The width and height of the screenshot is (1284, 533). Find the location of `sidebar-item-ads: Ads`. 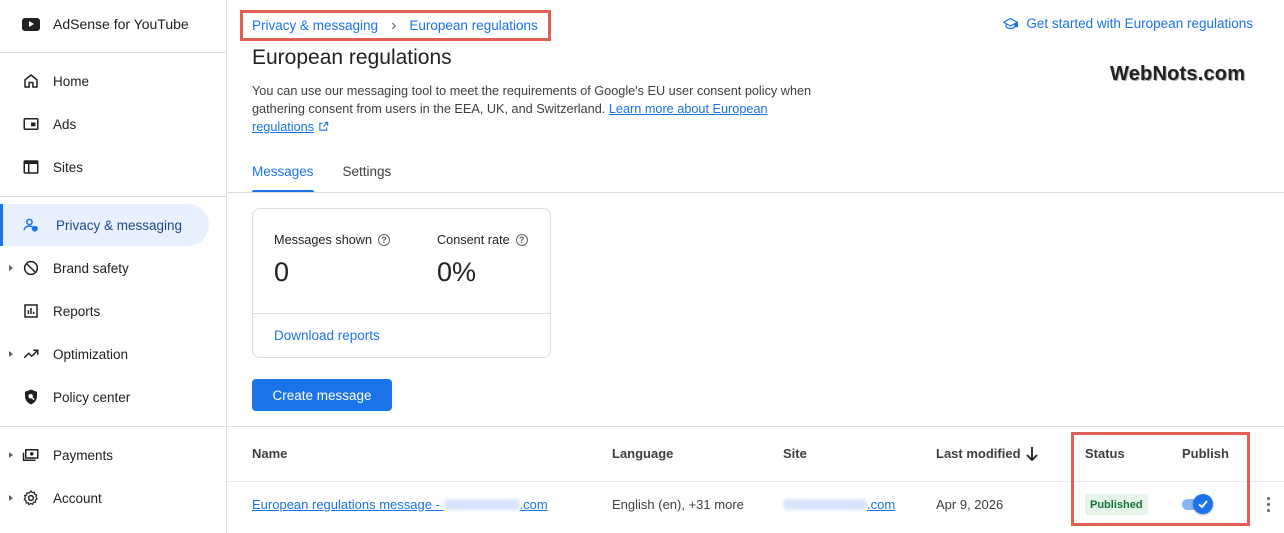

sidebar-item-ads: Ads is located at coordinates (113, 124).